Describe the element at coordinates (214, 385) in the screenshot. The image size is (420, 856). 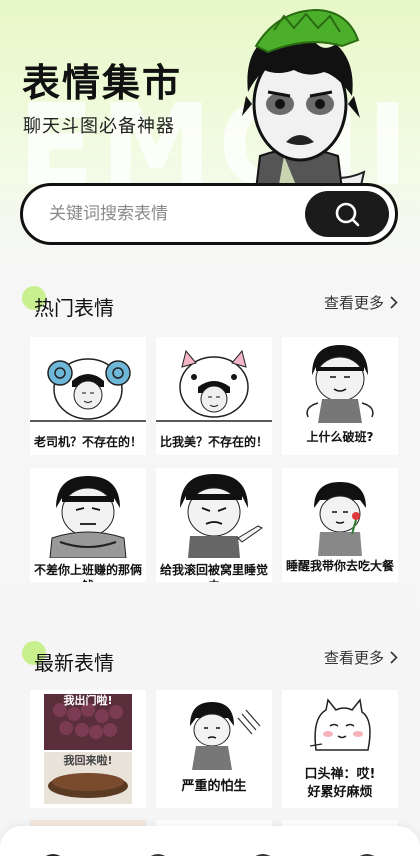
I see `pig-hood-meme-icon` at that location.